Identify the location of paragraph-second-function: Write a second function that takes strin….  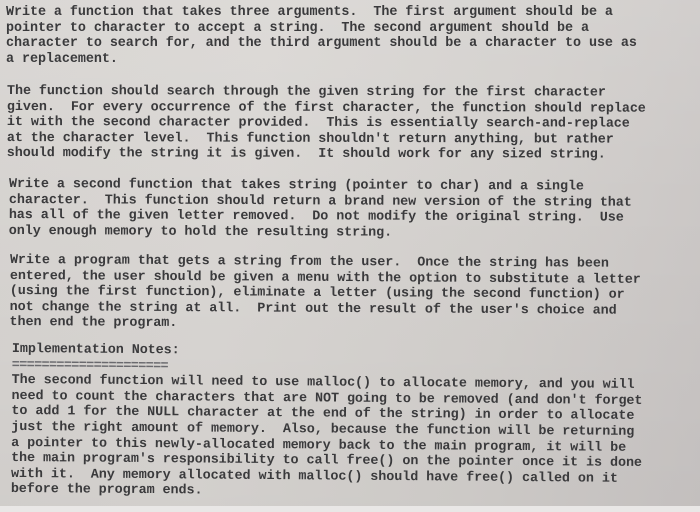
(320, 209).